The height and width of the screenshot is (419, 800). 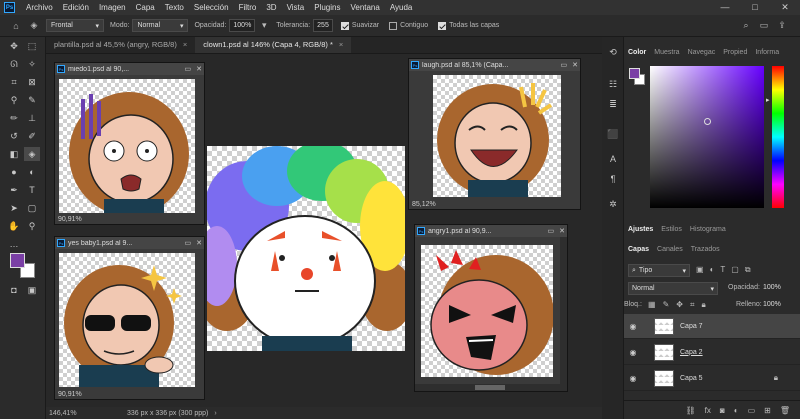 I want to click on horizontal-scrollbar, so click(x=487, y=387).